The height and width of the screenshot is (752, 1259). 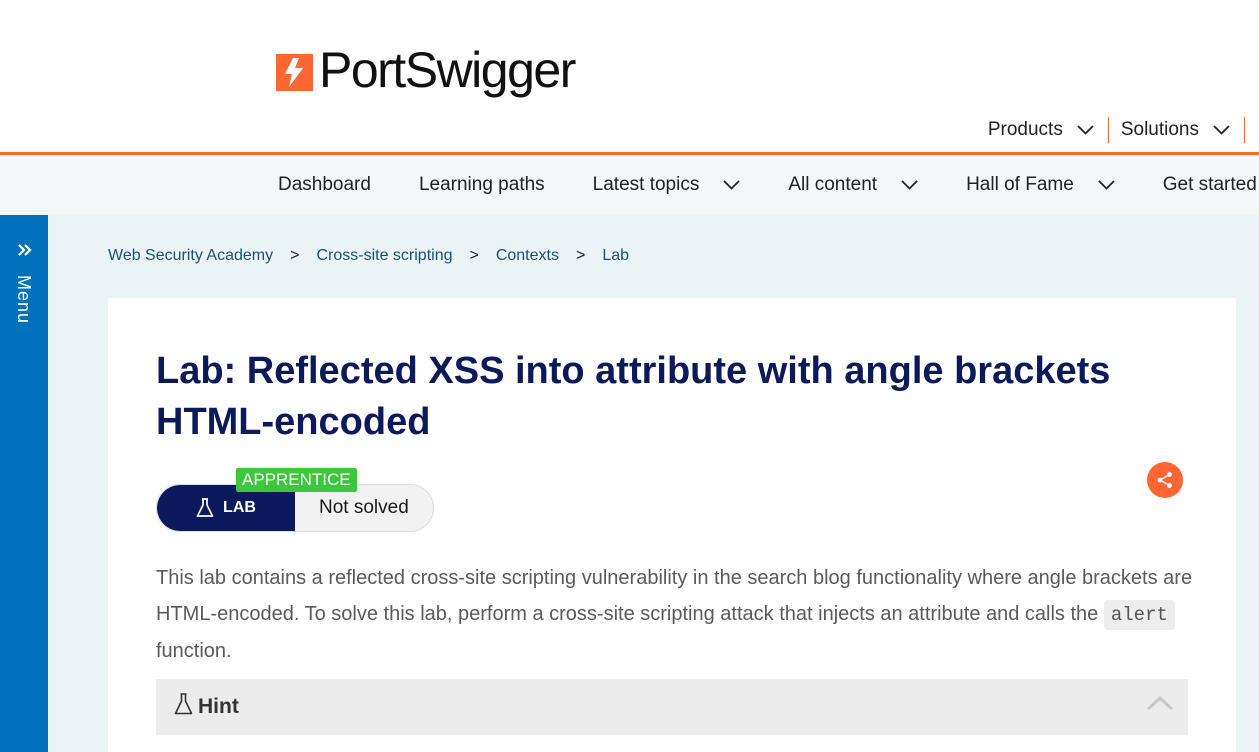 What do you see at coordinates (447, 70) in the screenshot?
I see `logo-wordmark: PortSwigger` at bounding box center [447, 70].